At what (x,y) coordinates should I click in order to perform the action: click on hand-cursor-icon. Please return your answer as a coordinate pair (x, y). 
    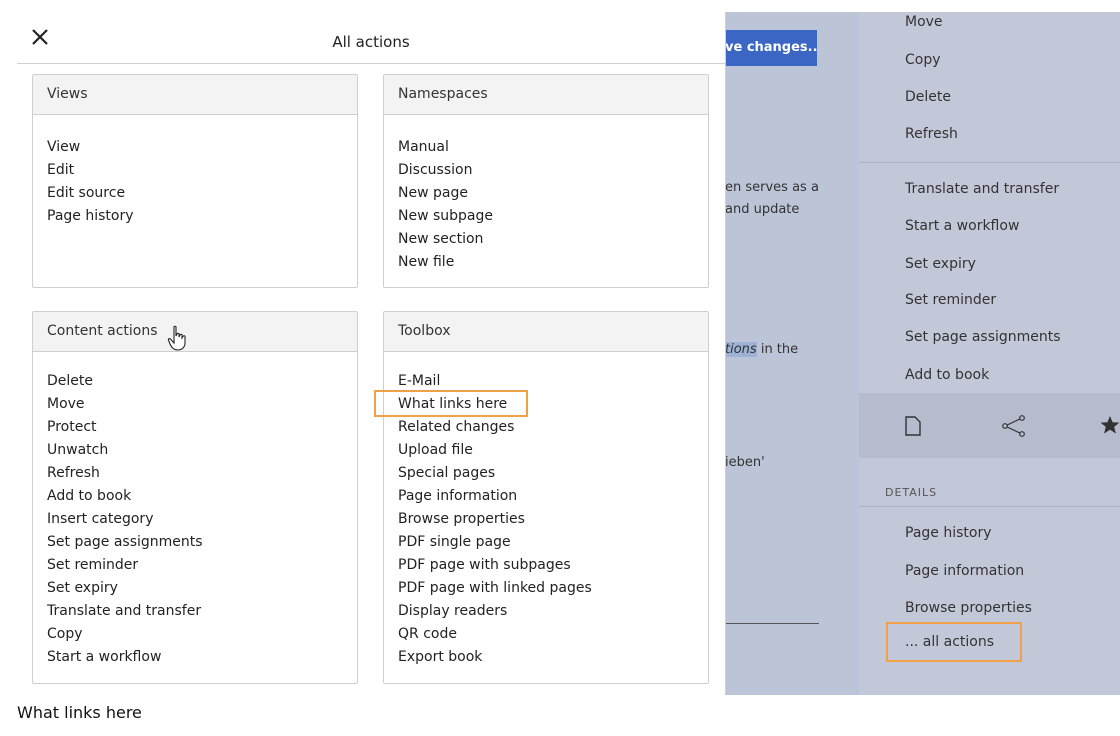
    Looking at the image, I should click on (176, 338).